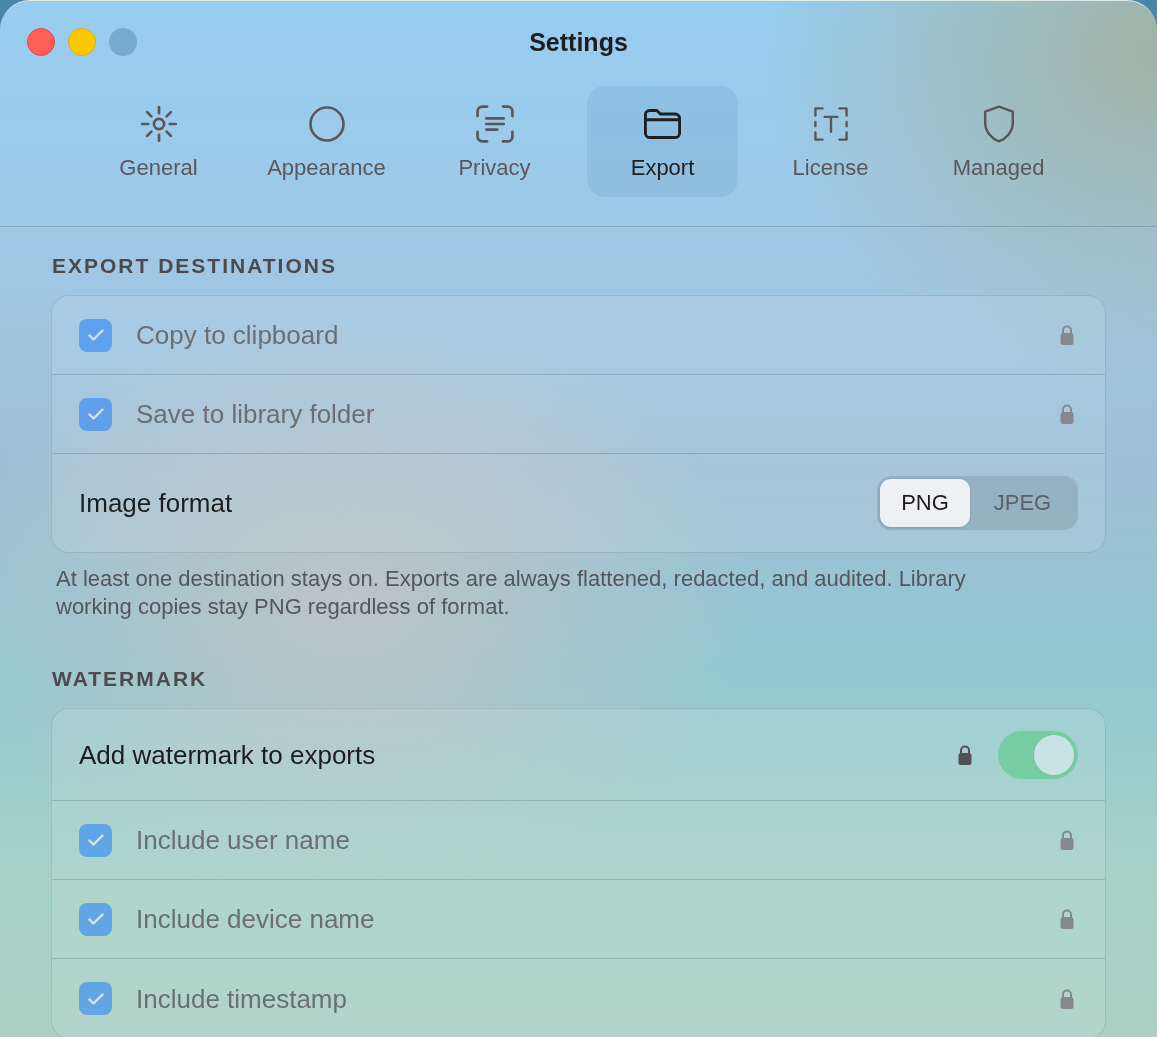  I want to click on settings-tab: Appearance, so click(326, 141).